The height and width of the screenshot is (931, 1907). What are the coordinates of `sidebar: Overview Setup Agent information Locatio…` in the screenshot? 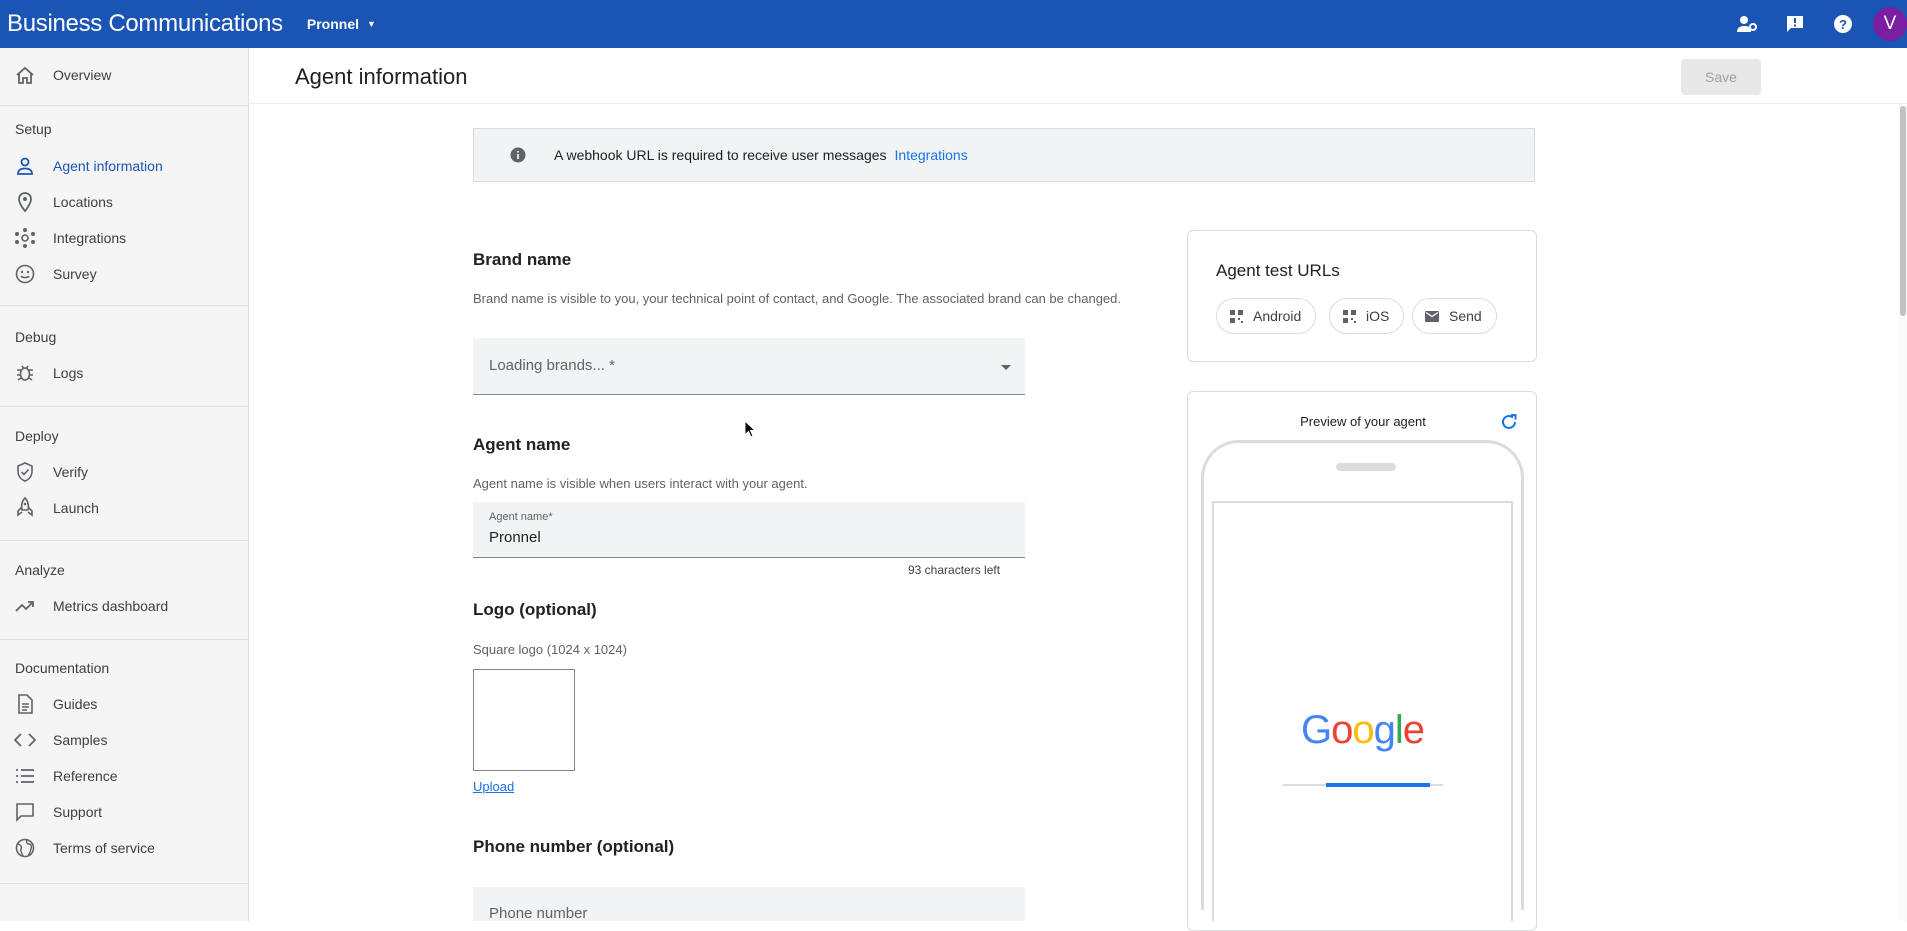 It's located at (124, 484).